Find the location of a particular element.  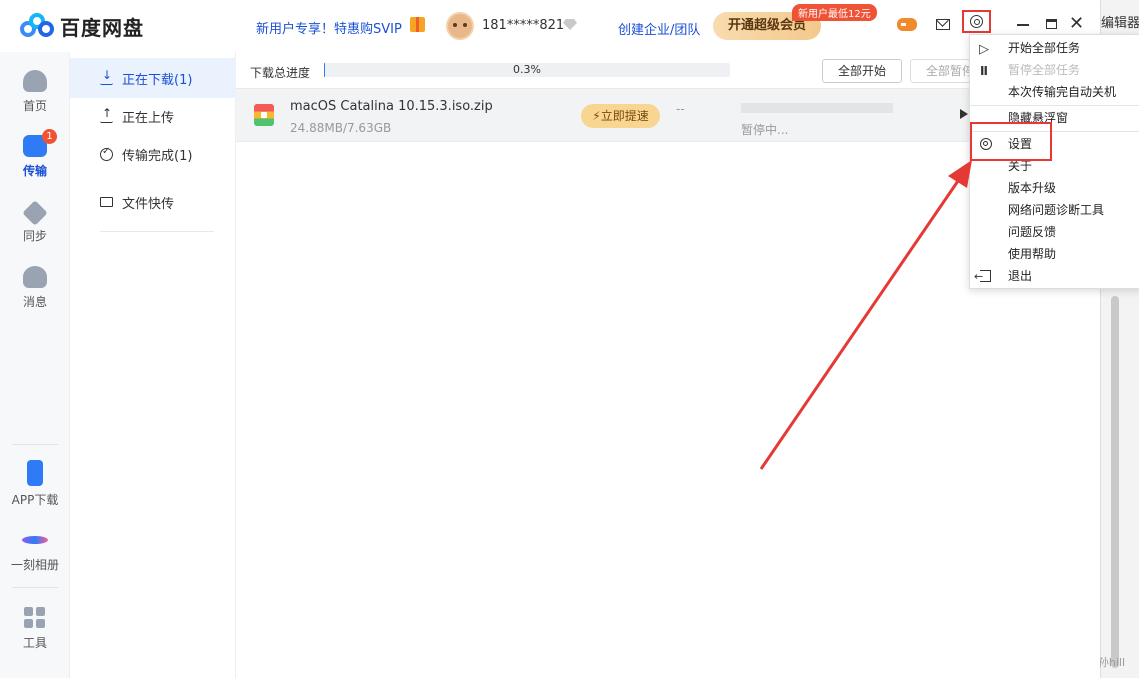

sync-icon is located at coordinates (35, 213).